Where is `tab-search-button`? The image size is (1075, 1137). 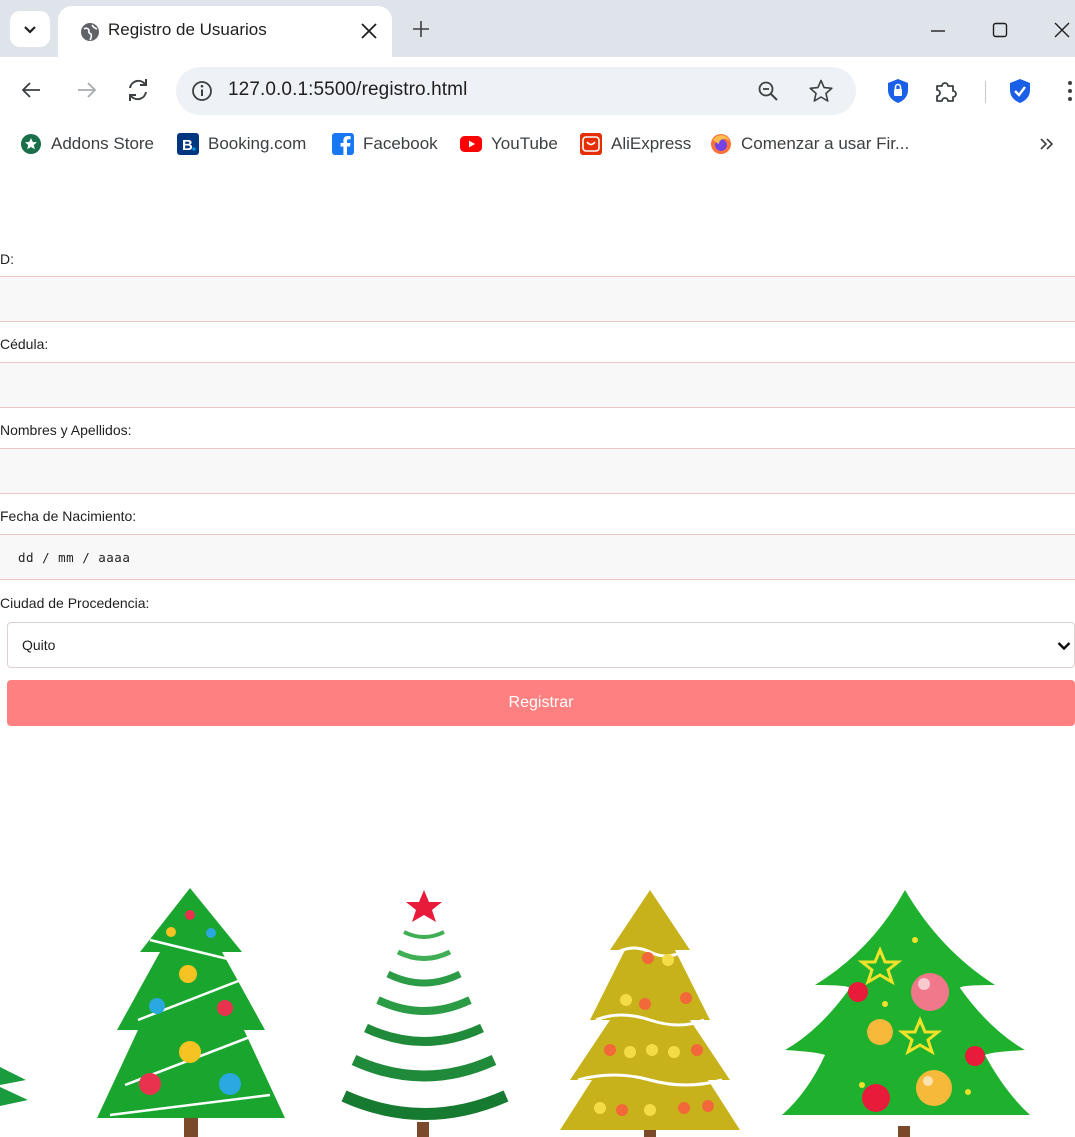 tab-search-button is located at coordinates (30, 29).